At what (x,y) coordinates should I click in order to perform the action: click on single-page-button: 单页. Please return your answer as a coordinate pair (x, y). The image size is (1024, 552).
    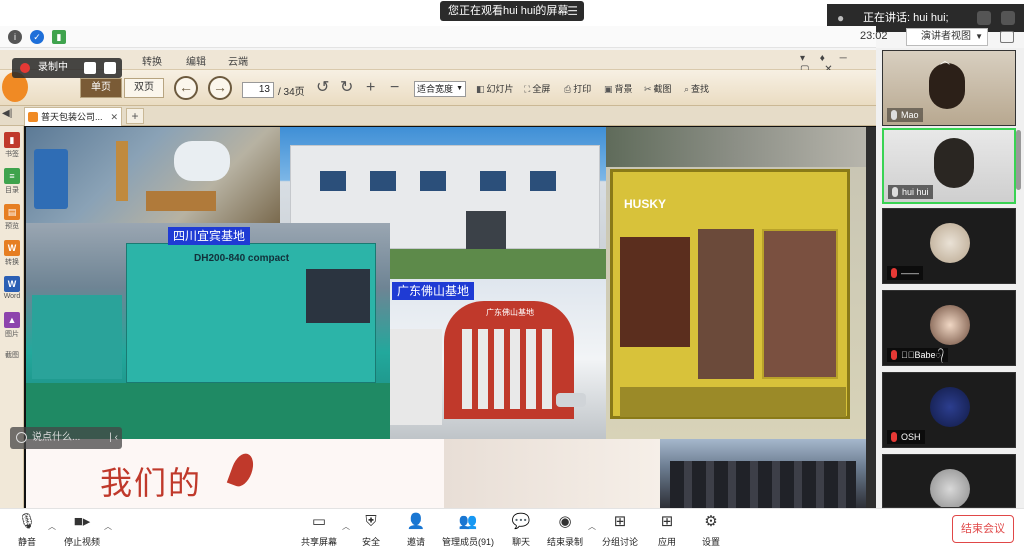
    Looking at the image, I should click on (101, 88).